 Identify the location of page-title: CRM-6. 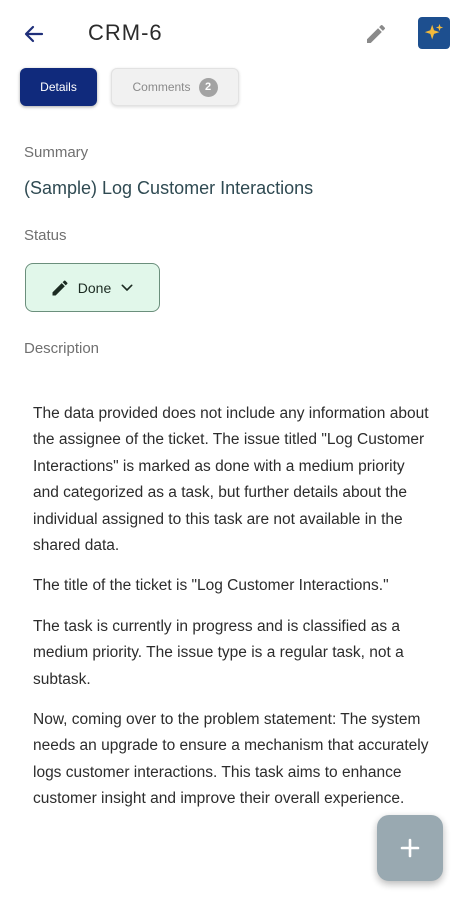
(125, 32).